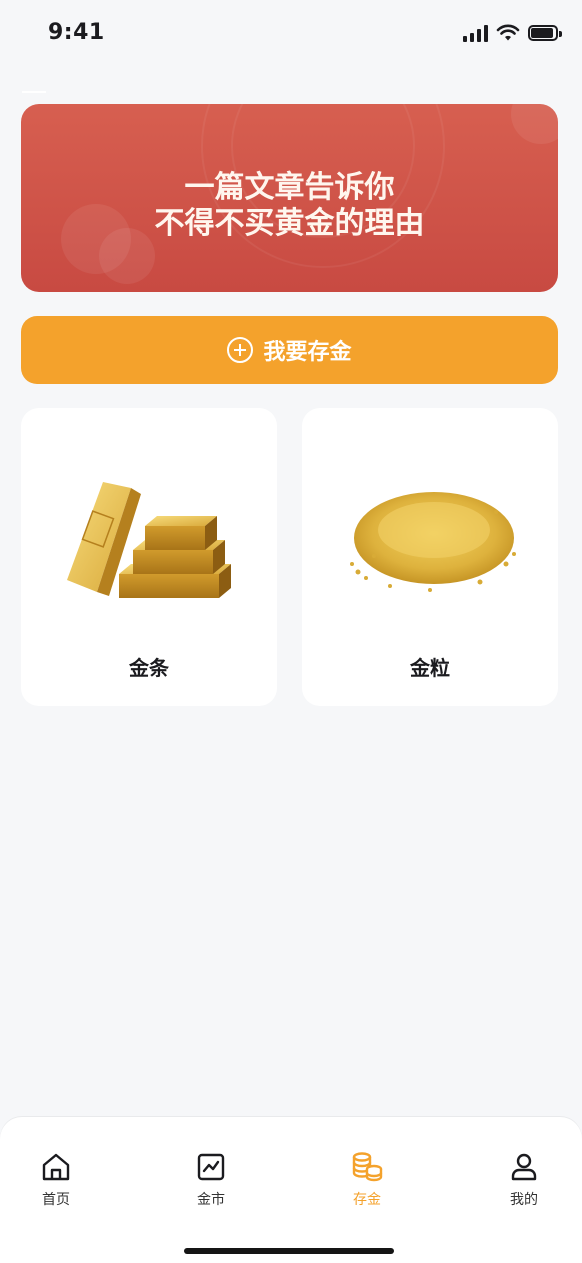 This screenshot has width=582, height=1263. I want to click on banner-line-2: 不得不买黄金的理由, so click(289, 223).